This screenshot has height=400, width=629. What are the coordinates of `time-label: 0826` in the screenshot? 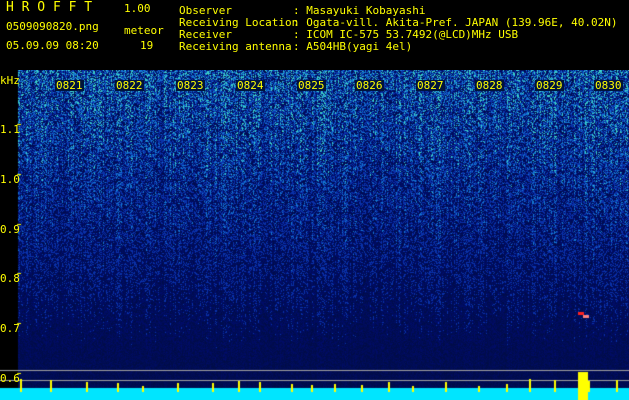 It's located at (369, 85).